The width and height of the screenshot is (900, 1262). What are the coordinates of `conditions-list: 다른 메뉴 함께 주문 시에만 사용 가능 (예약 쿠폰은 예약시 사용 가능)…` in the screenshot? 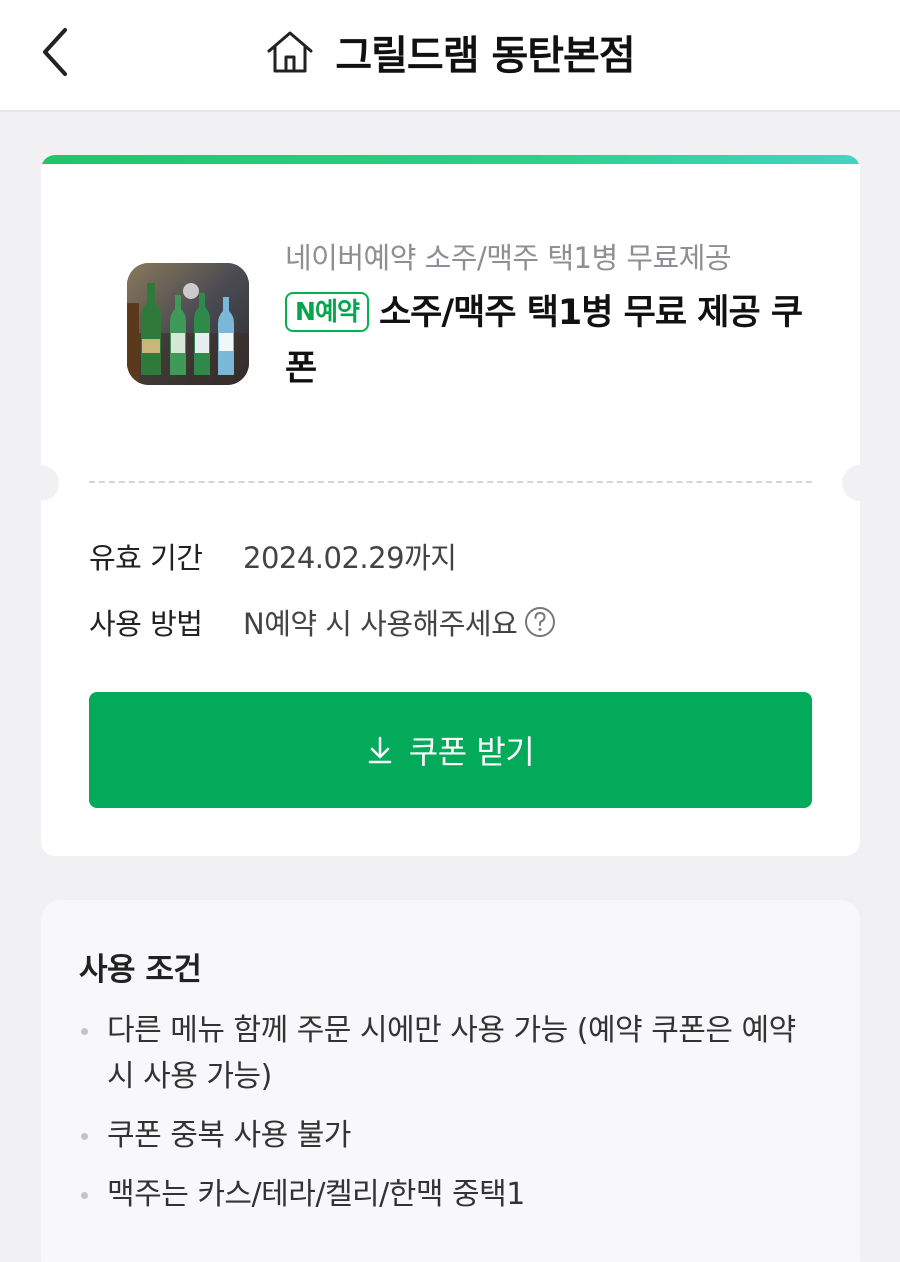 It's located at (449, 1119).